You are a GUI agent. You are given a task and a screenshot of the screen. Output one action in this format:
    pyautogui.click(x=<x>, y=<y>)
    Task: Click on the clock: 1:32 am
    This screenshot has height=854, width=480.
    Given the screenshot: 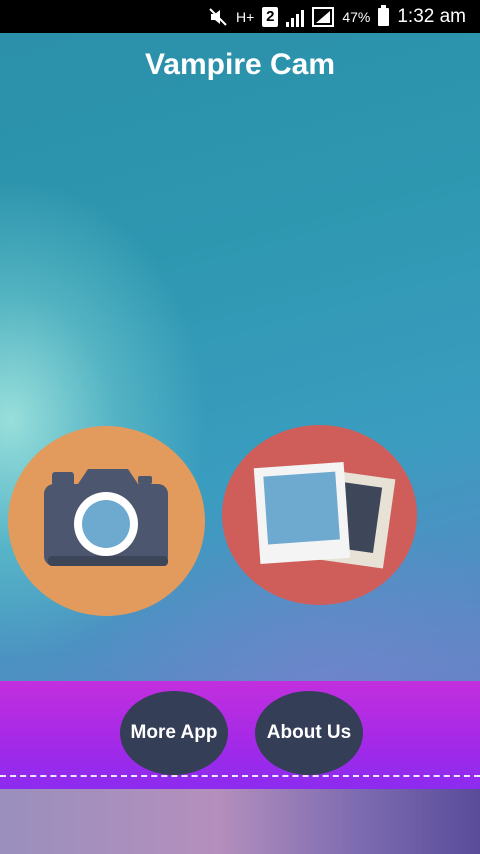 What is the action you would take?
    pyautogui.click(x=431, y=16)
    